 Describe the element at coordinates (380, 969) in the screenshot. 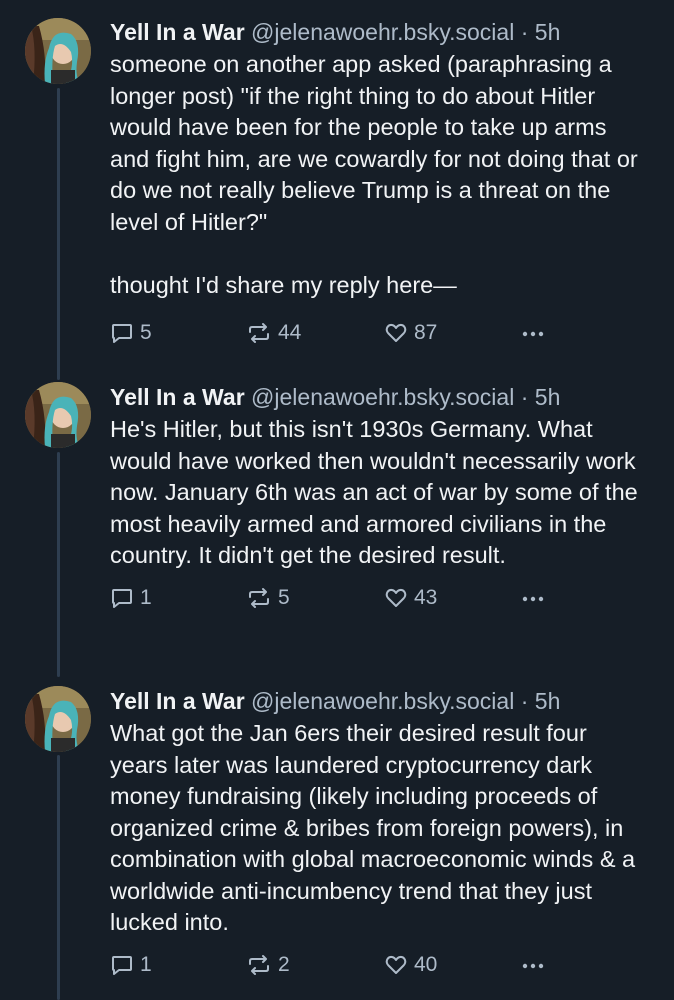

I see `post-actions: 1 2 40` at that location.